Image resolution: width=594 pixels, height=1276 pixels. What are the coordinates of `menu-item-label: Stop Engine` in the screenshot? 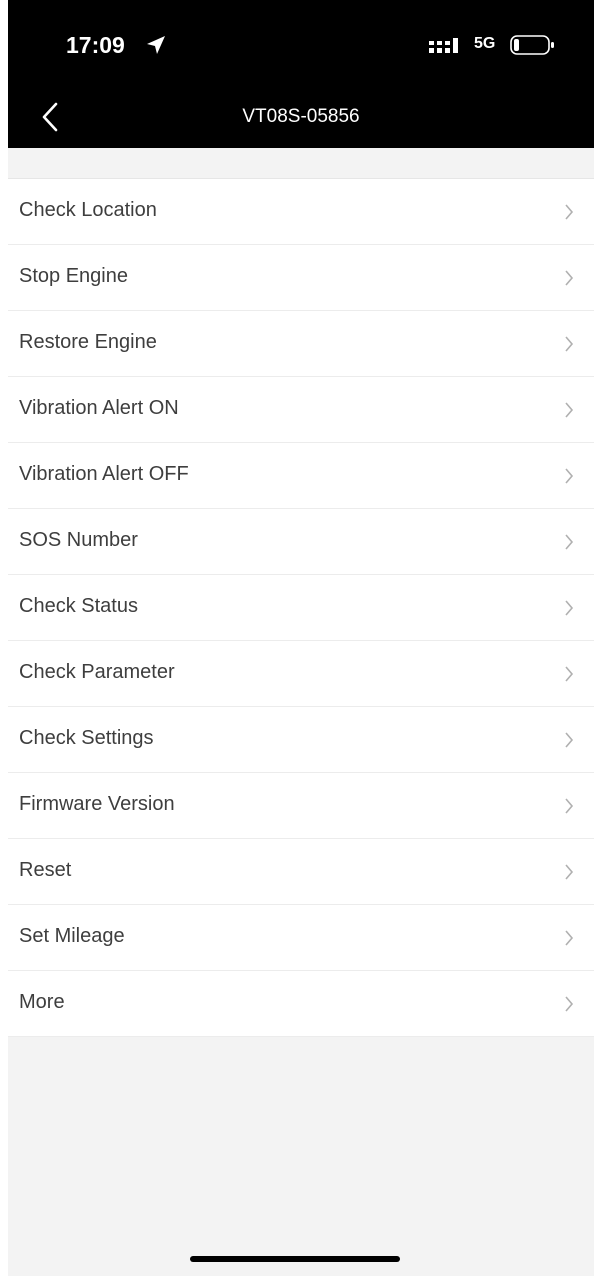 It's located at (73, 276).